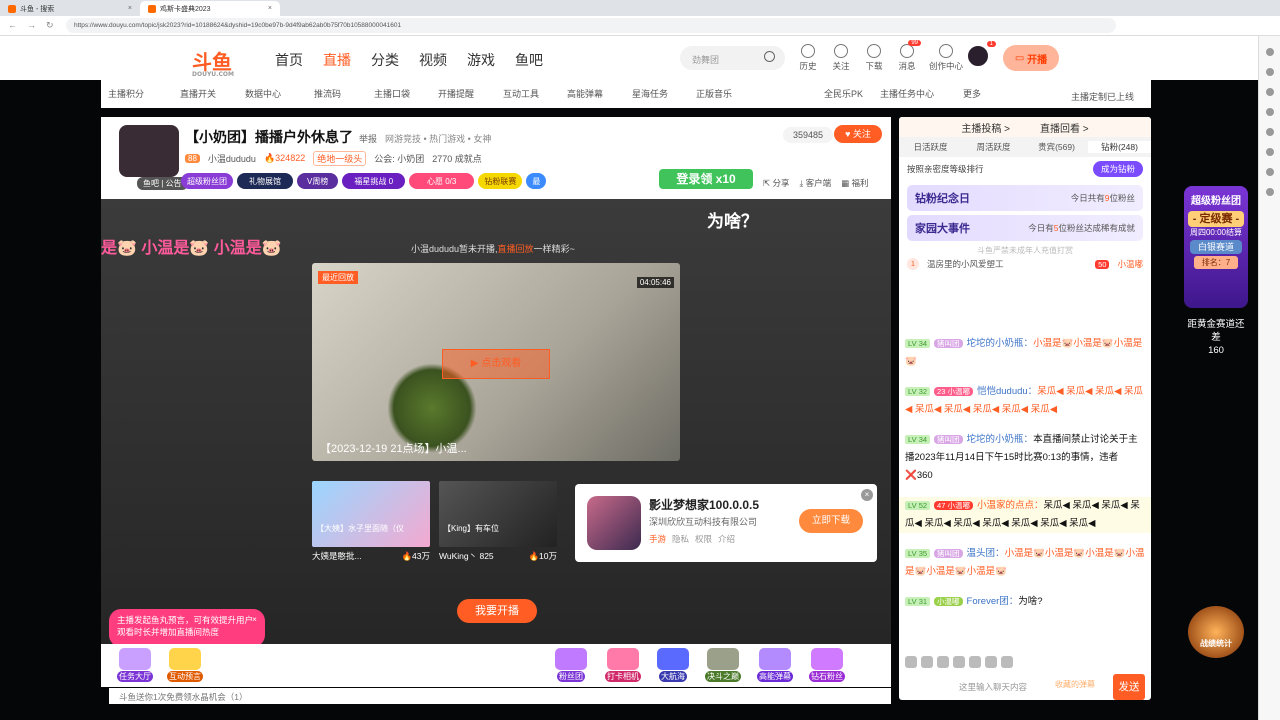 The width and height of the screenshot is (1280, 720). Describe the element at coordinates (433, 60) in the screenshot. I see `nav-video: 视频` at that location.